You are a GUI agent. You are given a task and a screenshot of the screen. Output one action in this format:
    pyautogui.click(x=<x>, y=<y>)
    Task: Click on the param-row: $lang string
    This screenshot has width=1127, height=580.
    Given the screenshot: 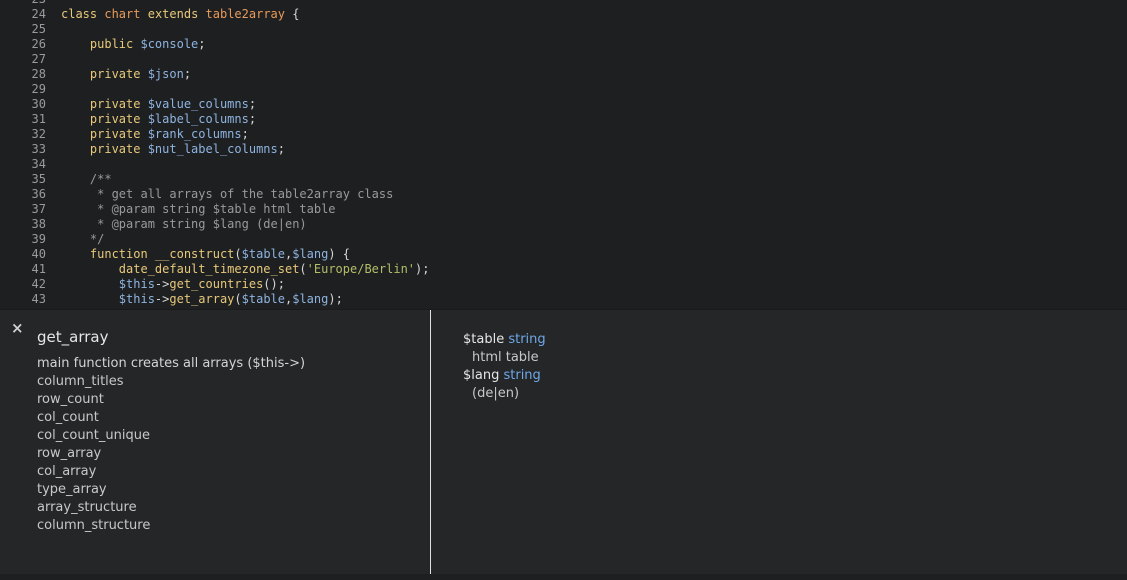 What is the action you would take?
    pyautogui.click(x=504, y=376)
    